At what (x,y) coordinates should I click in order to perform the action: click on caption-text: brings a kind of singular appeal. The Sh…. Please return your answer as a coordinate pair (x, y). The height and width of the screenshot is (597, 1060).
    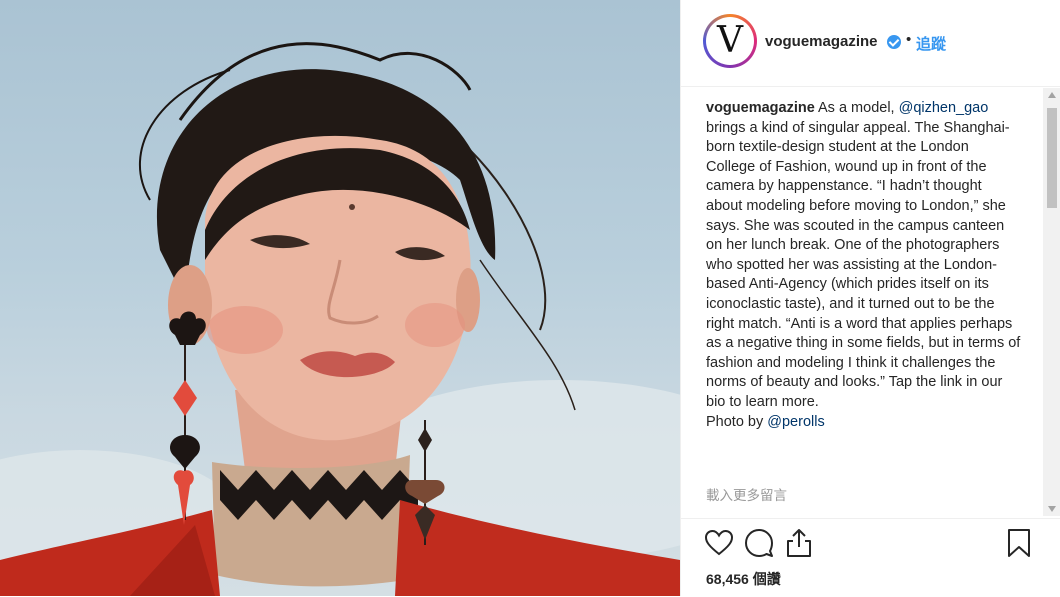
    Looking at the image, I should click on (863, 264).